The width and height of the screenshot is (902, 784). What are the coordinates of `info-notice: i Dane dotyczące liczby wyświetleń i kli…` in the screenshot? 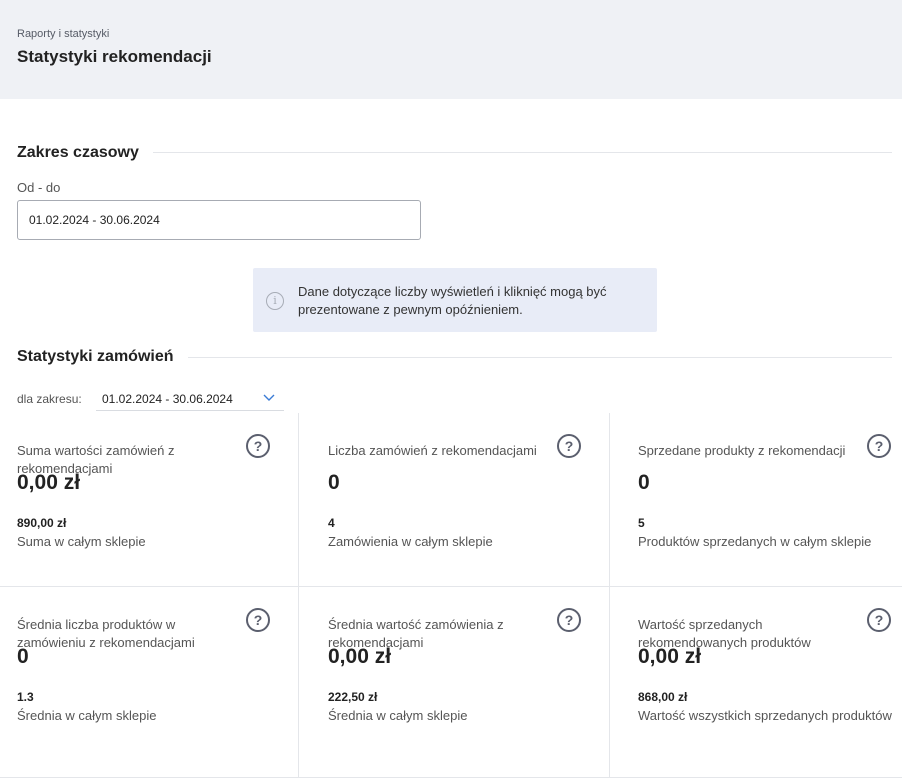 It's located at (455, 300).